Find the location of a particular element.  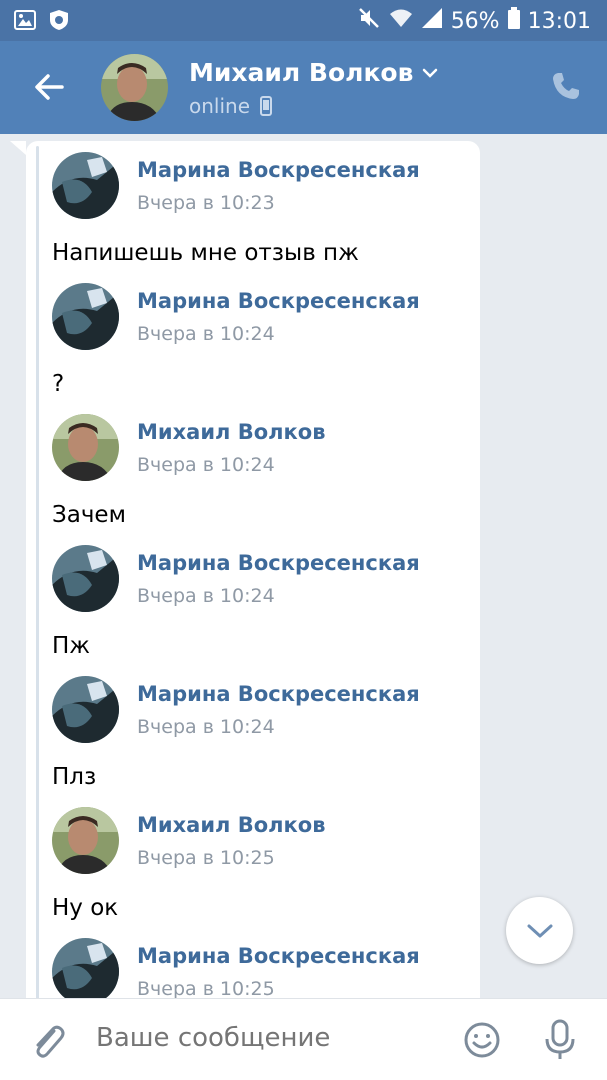

battery-icon is located at coordinates (513, 21).